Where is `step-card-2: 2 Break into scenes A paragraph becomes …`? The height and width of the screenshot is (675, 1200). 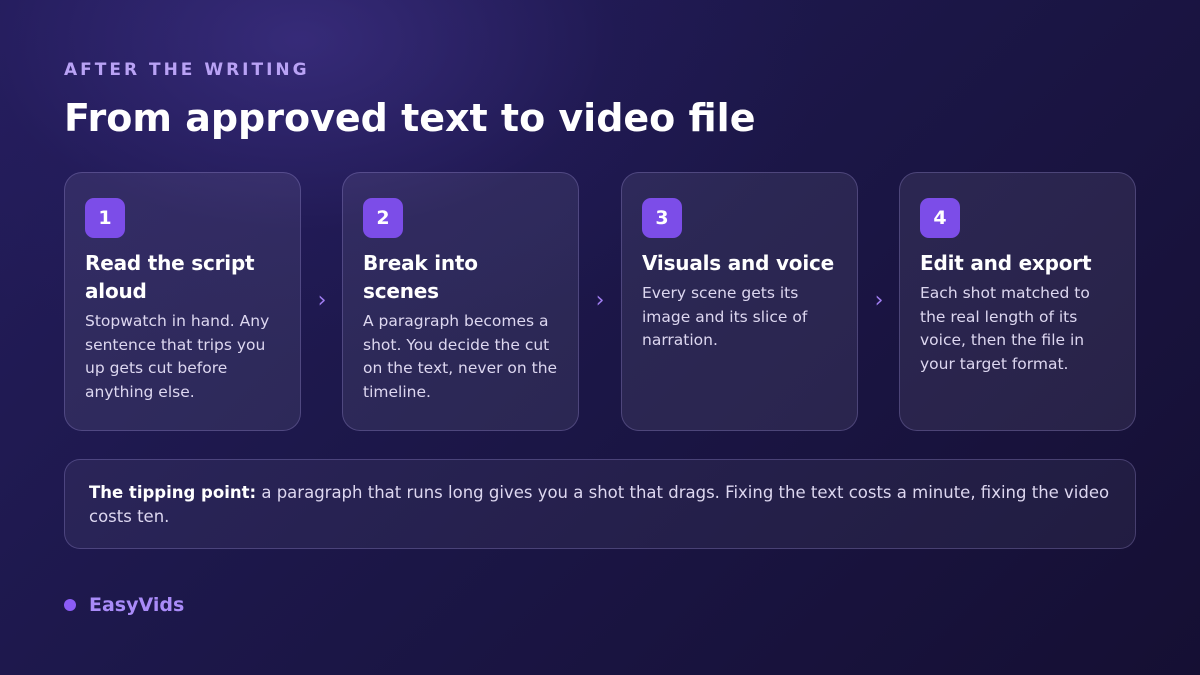
step-card-2: 2 Break into scenes A paragraph becomes … is located at coordinates (460, 301).